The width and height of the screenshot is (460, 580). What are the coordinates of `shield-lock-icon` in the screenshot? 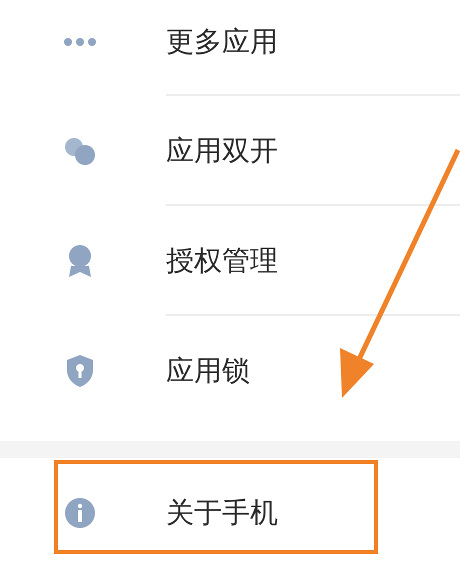 It's located at (80, 371).